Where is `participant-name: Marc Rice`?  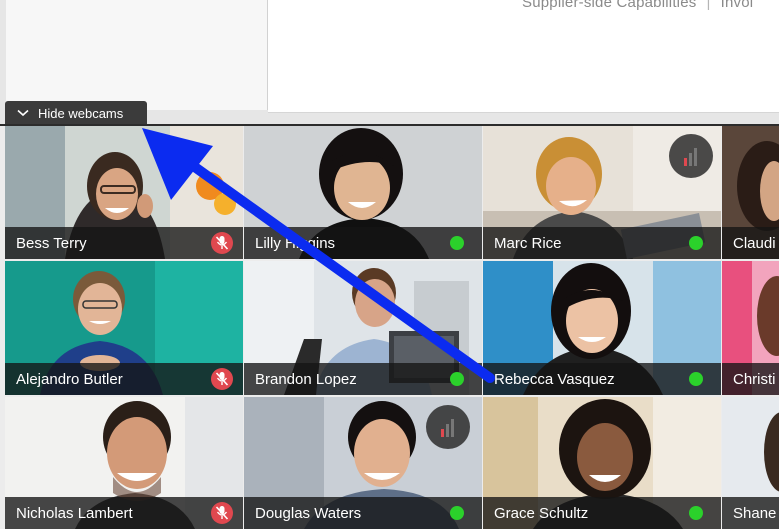
participant-name: Marc Rice is located at coordinates (528, 243).